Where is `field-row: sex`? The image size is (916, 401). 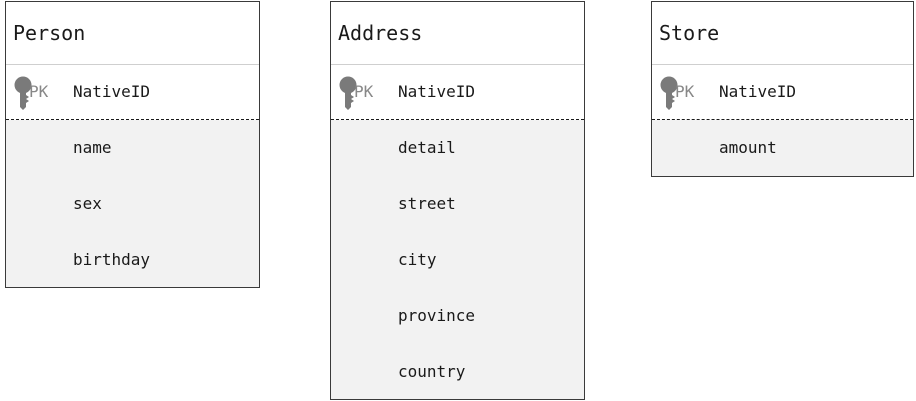
field-row: sex is located at coordinates (132, 204).